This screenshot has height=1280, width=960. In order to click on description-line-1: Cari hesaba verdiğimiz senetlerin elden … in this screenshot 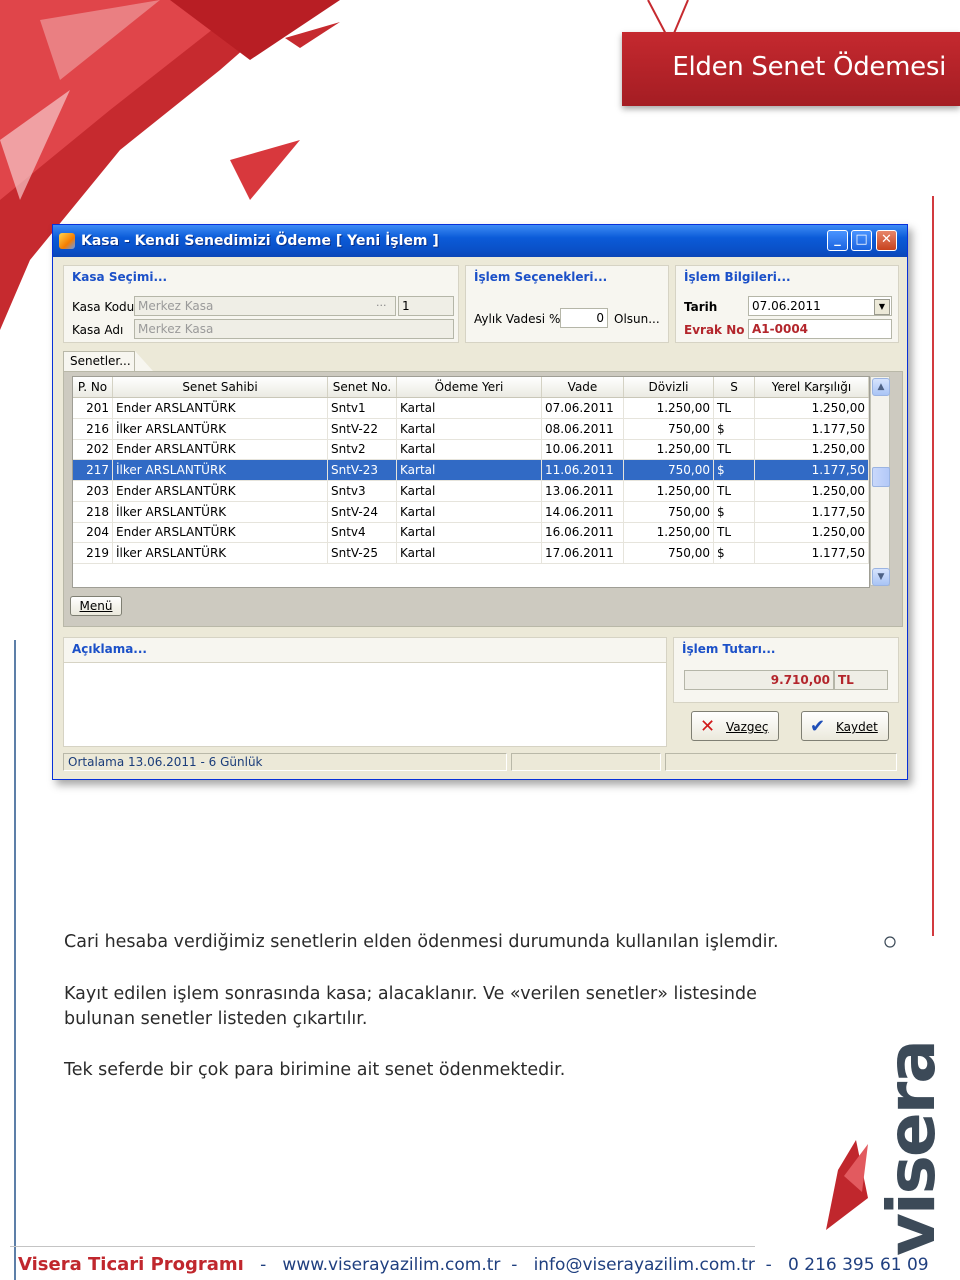, I will do `click(421, 942)`.